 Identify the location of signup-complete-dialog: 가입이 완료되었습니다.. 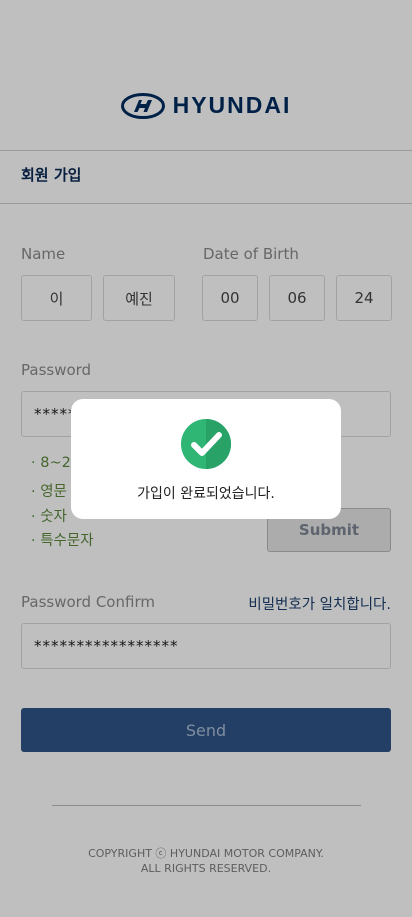
(206, 459).